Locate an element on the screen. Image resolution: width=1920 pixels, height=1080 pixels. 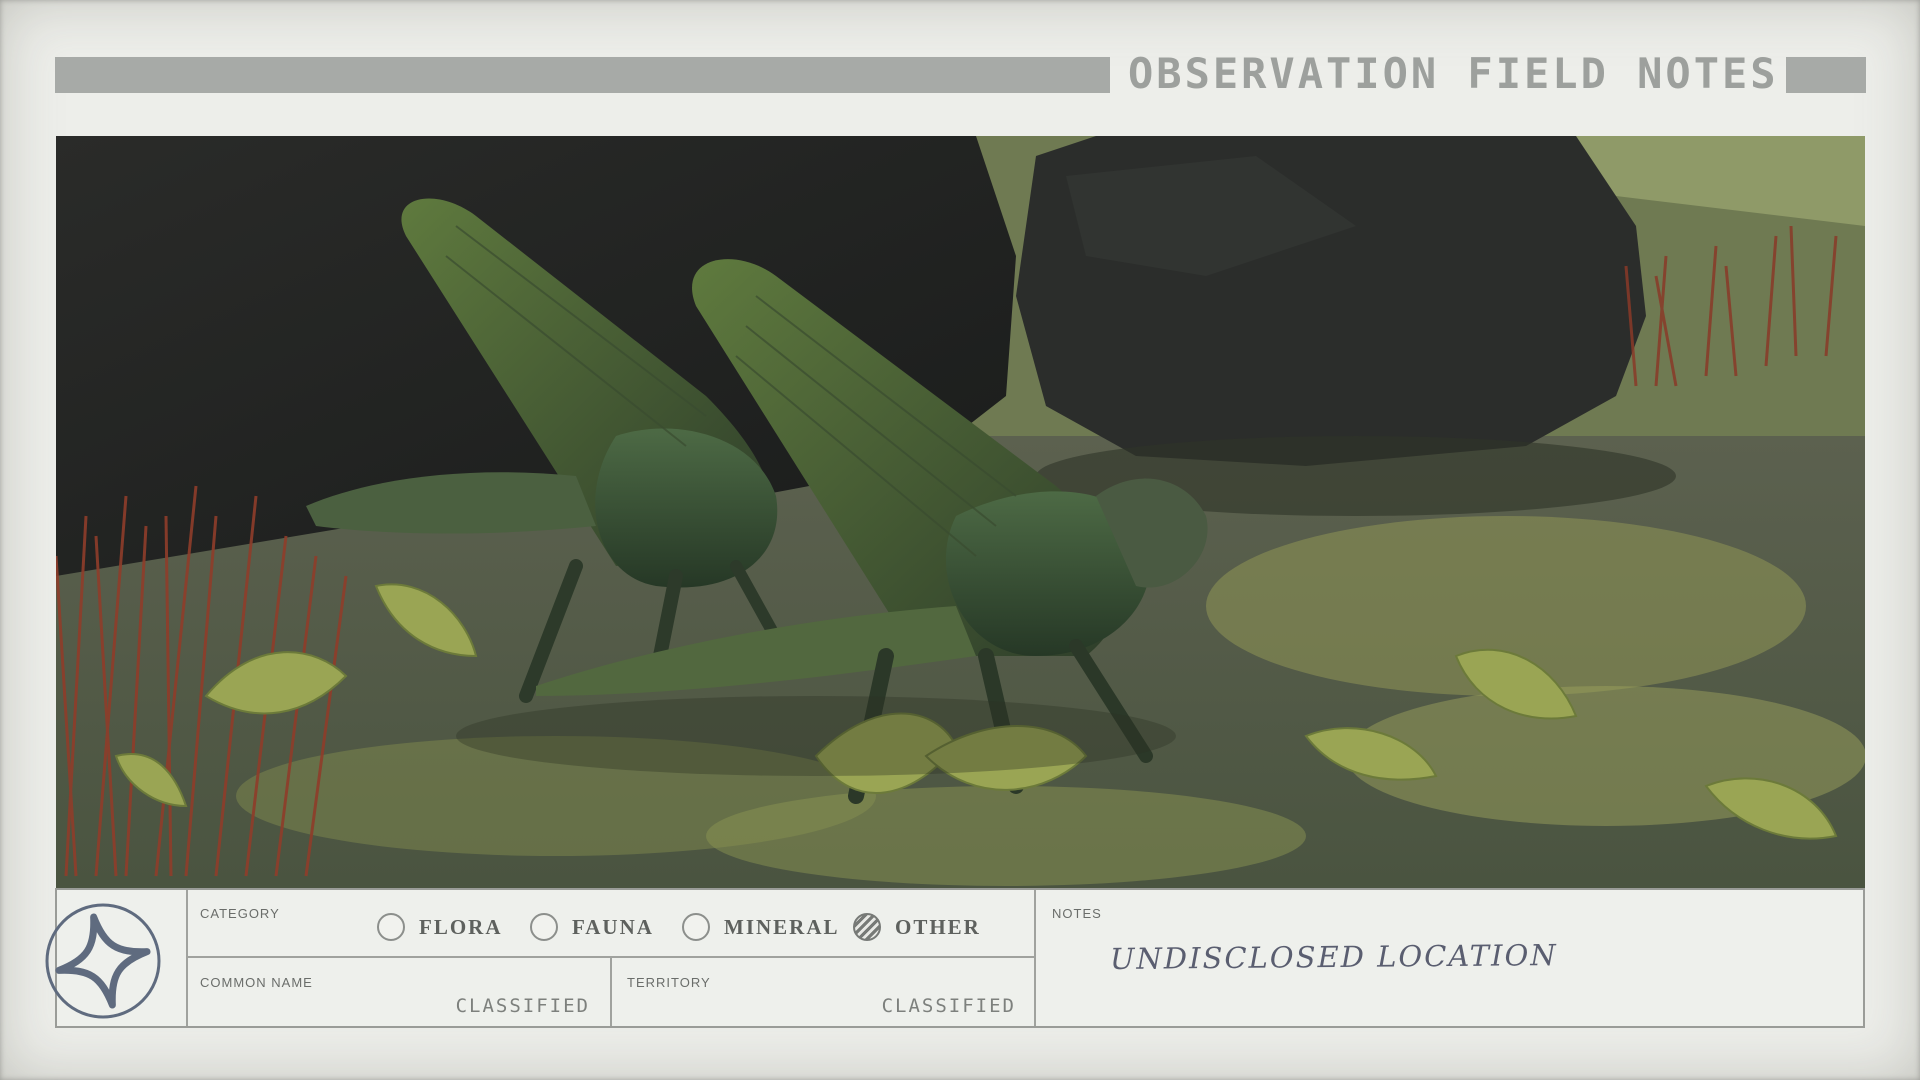
territory-value: CLASSIFIED is located at coordinates (948, 1006).